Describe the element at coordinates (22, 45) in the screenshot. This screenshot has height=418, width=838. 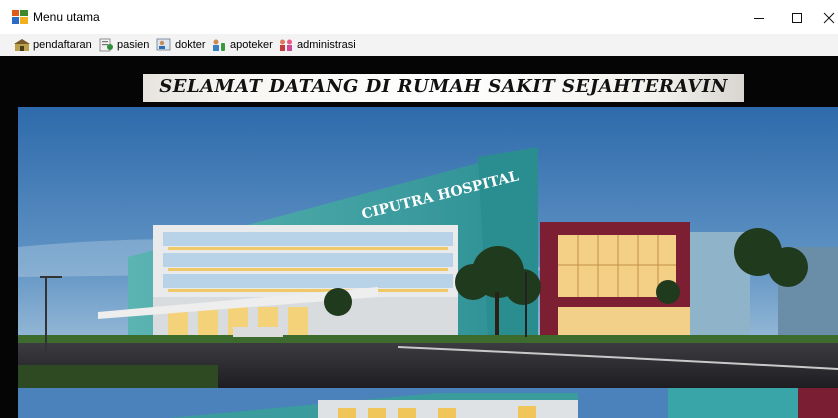
I see `registration-icon` at that location.